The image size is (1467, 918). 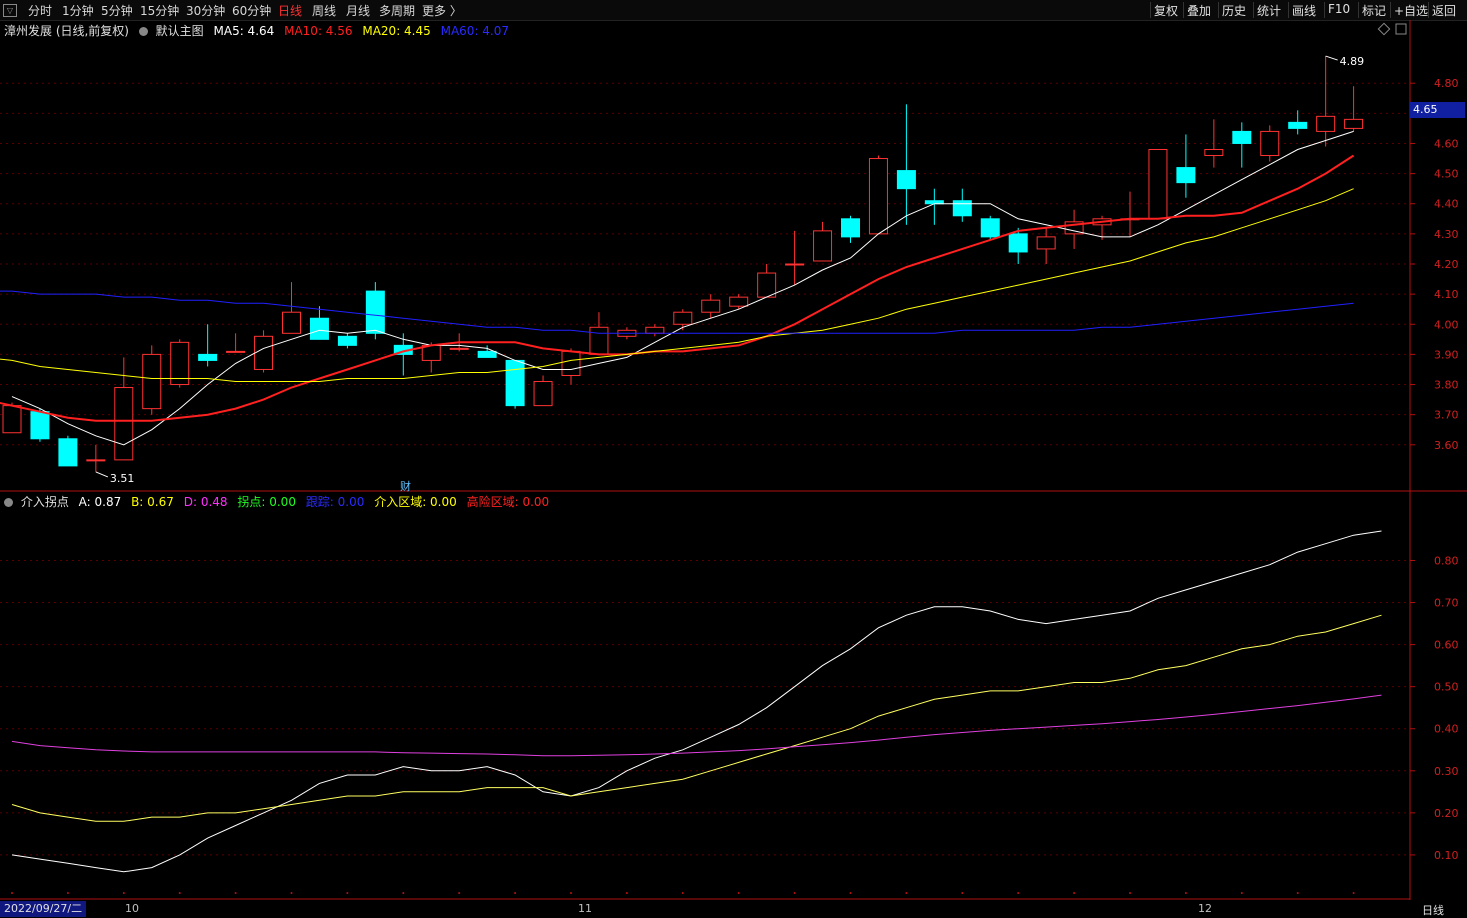 I want to click on month-12: 12, so click(x=1205, y=908).